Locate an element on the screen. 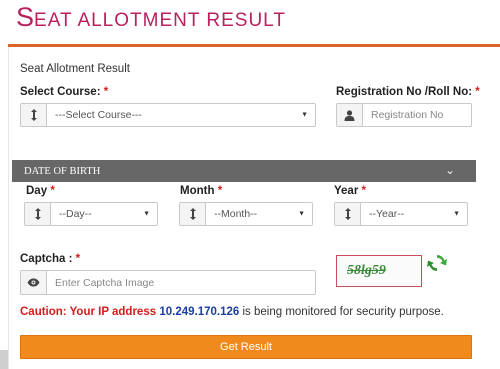 Image resolution: width=500 pixels, height=369 pixels. refresh-icon is located at coordinates (437, 263).